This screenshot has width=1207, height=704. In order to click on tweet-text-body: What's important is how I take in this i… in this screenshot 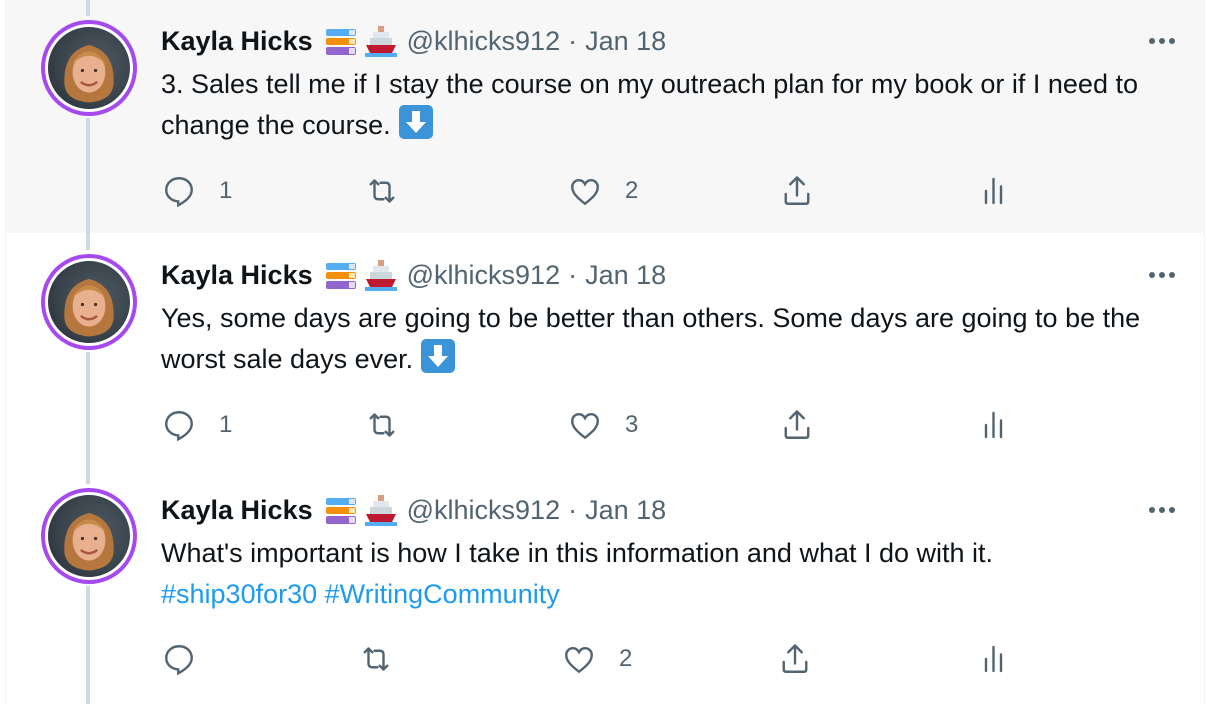, I will do `click(577, 553)`.